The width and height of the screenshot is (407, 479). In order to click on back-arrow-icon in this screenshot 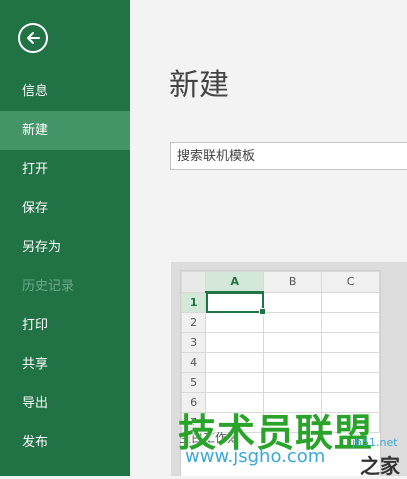, I will do `click(33, 38)`.